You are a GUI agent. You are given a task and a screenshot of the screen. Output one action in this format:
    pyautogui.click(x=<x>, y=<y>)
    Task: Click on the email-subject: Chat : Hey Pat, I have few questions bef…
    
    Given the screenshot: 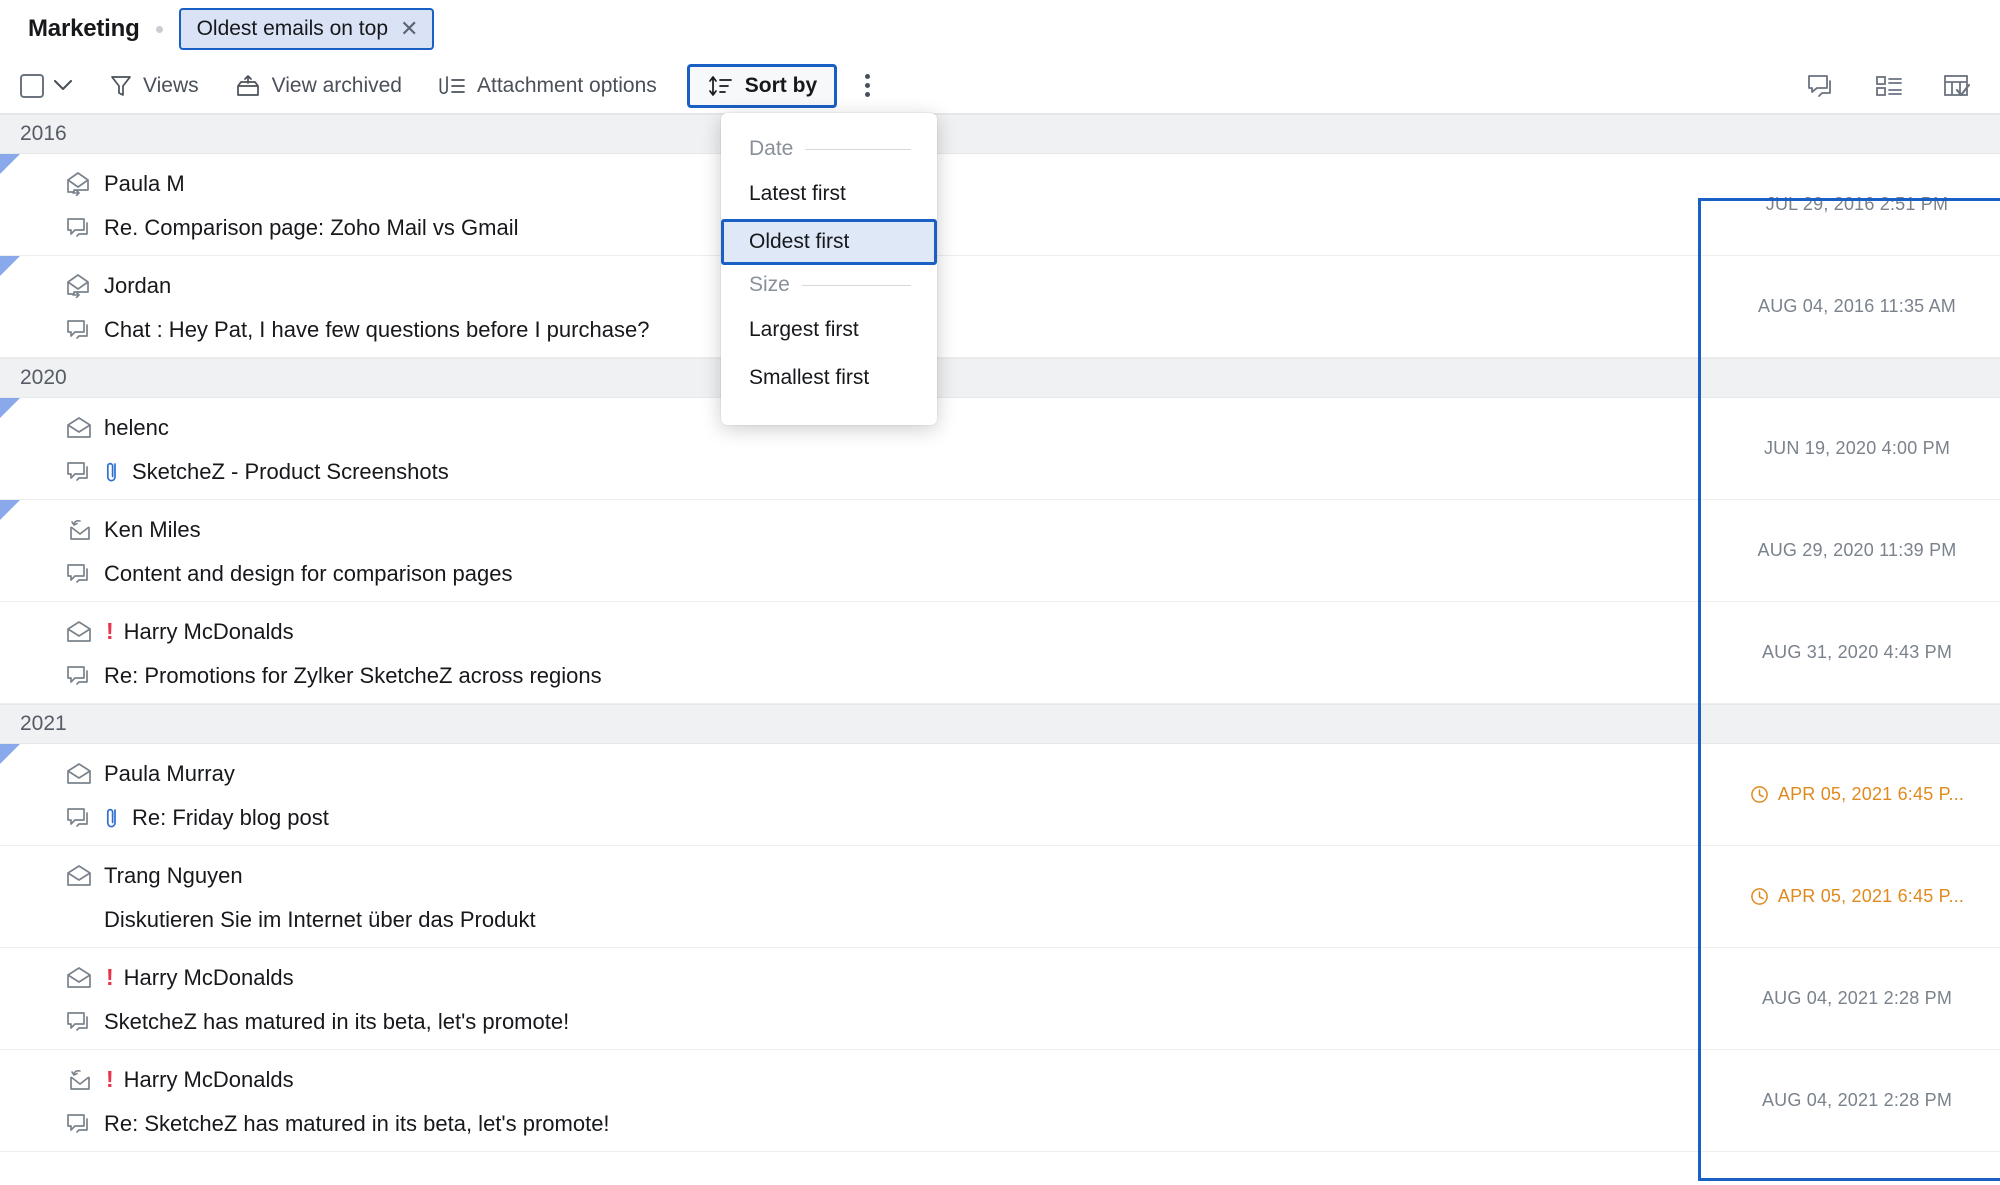 What is the action you would take?
    pyautogui.click(x=377, y=329)
    